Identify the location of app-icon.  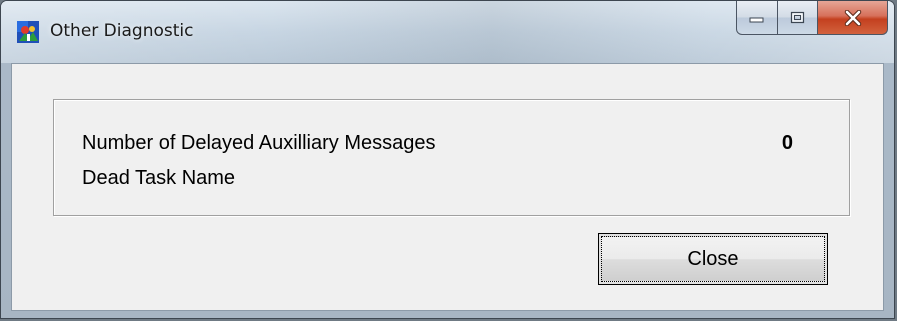
(28, 32).